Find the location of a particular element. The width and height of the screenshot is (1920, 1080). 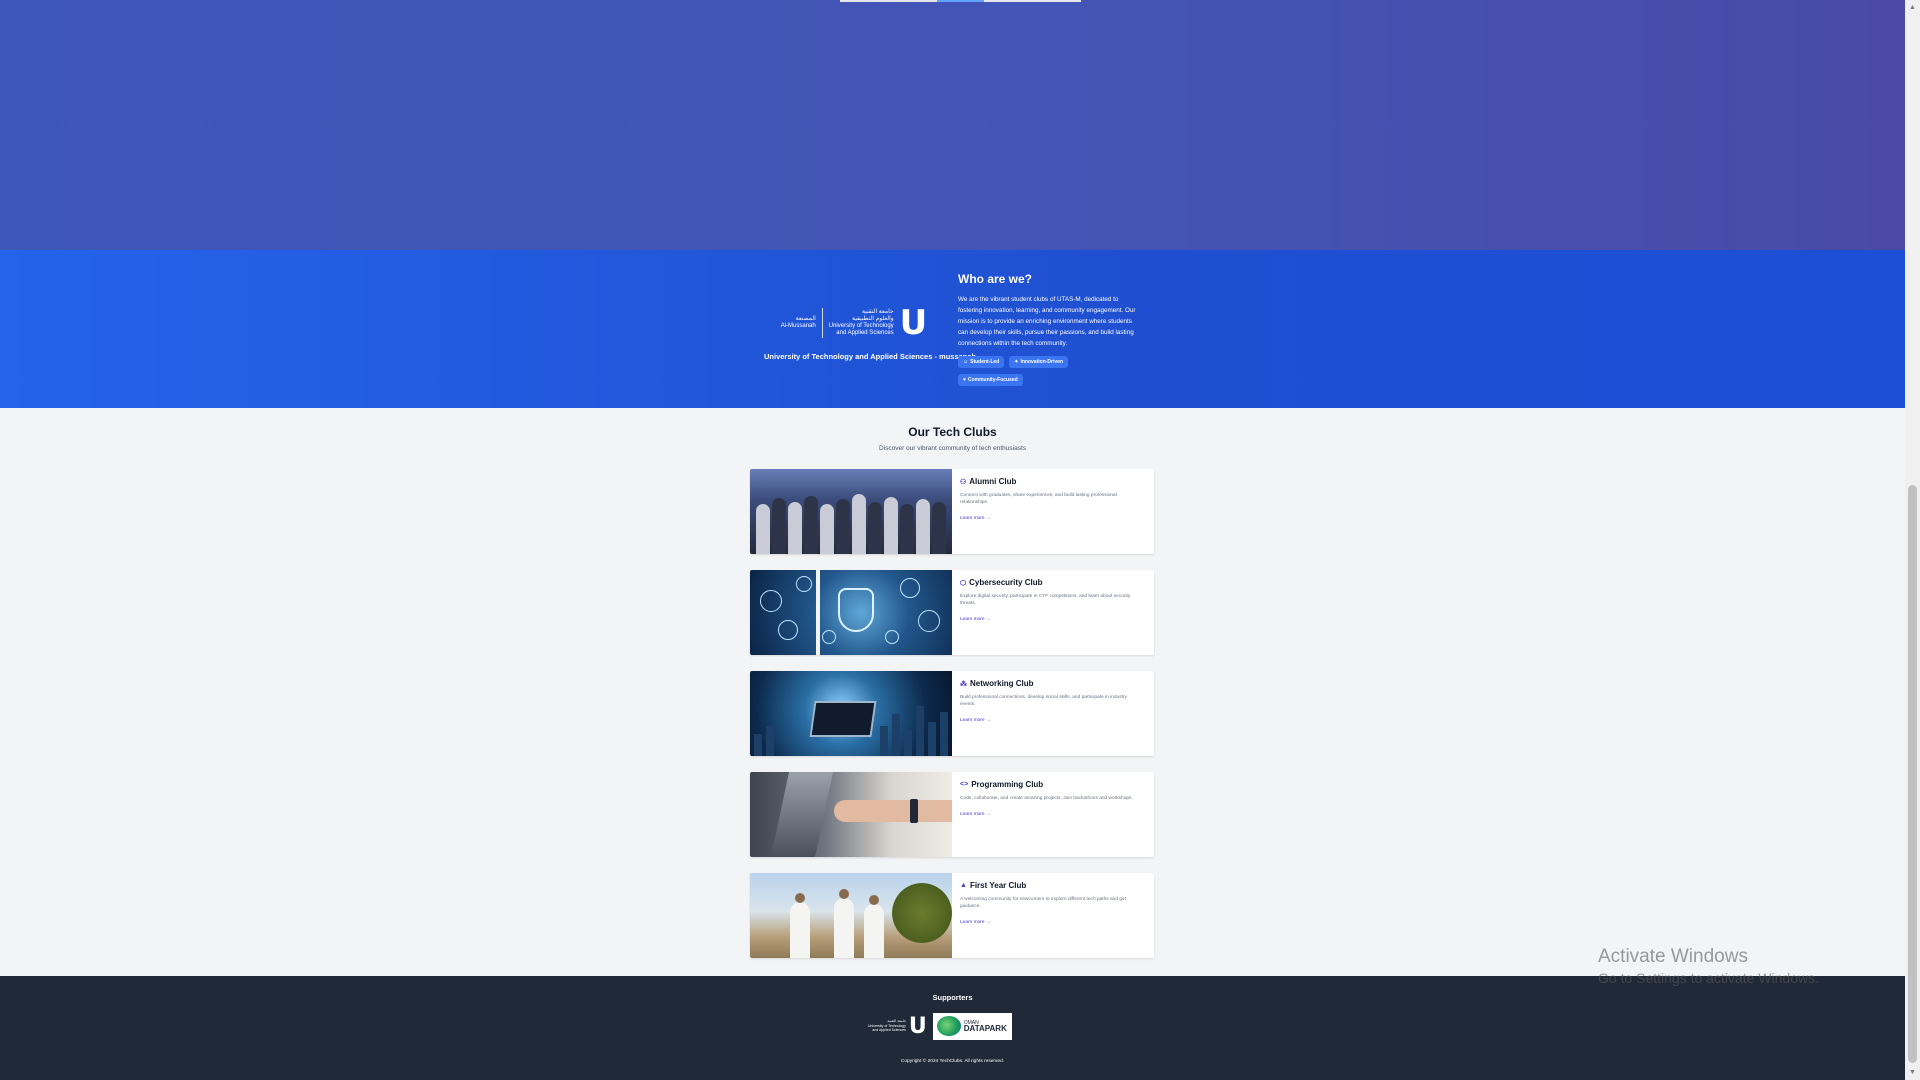

logo-english-line: and Applied Sciences is located at coordinates (865, 333).